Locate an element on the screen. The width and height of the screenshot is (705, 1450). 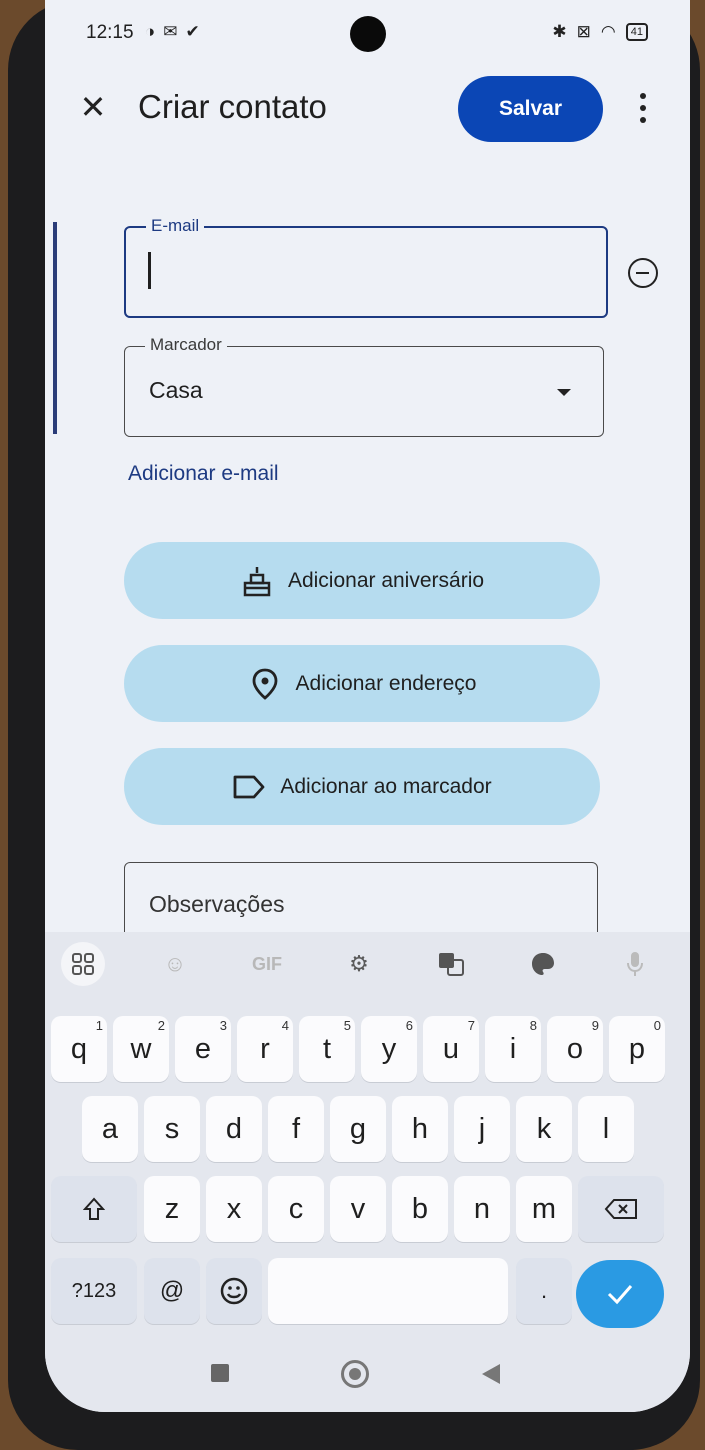
status-icons-left: ◑ ✉ ✔ is located at coordinates (172, 32).